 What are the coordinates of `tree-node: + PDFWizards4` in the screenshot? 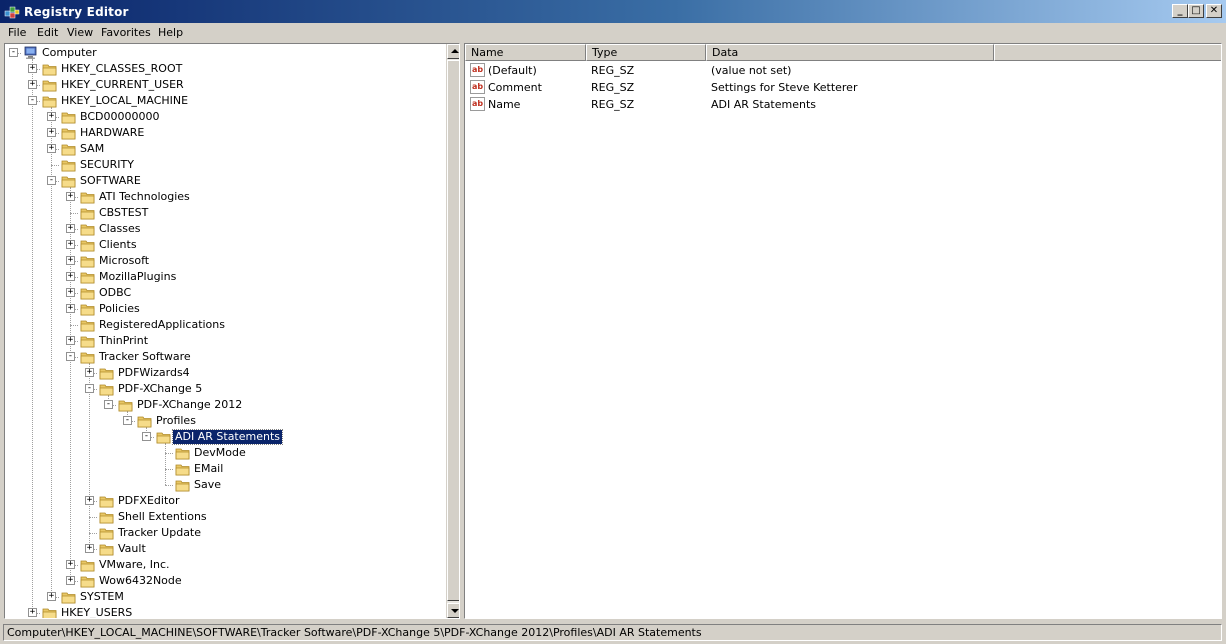 It's located at (224, 373).